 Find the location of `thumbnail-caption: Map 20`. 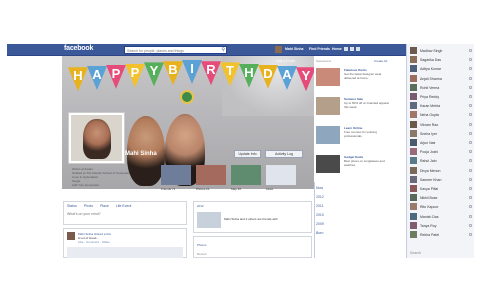

thumbnail-caption: Map 20 is located at coordinates (236, 189).